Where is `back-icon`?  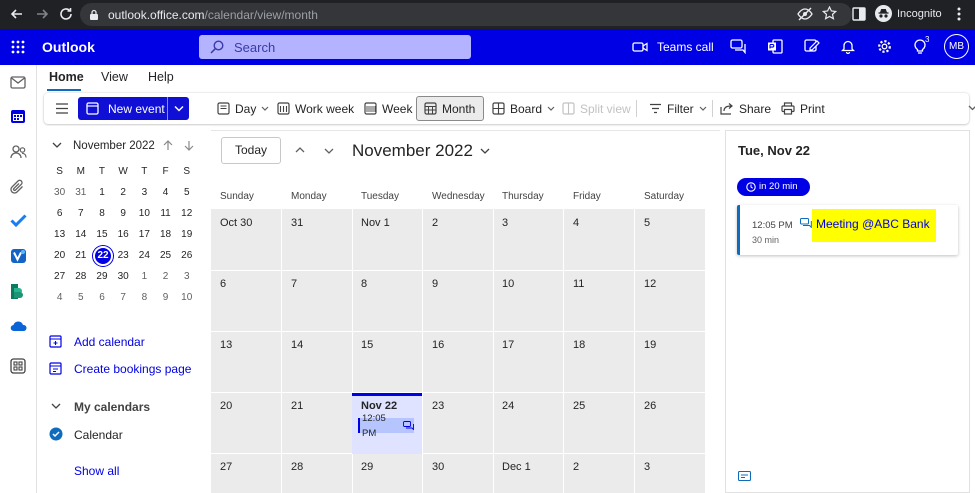
back-icon is located at coordinates (17, 14).